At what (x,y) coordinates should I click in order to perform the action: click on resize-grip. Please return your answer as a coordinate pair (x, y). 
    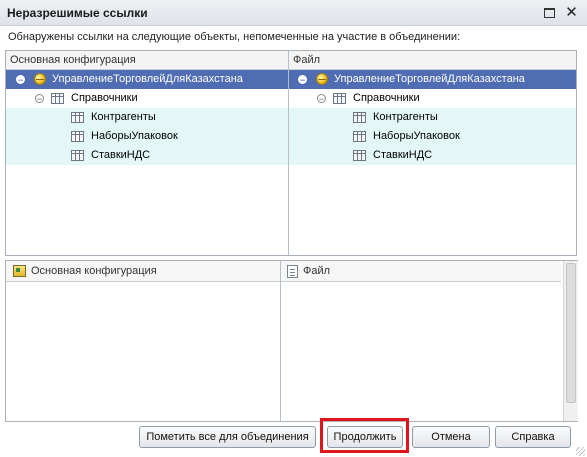
    Looking at the image, I should click on (580, 451).